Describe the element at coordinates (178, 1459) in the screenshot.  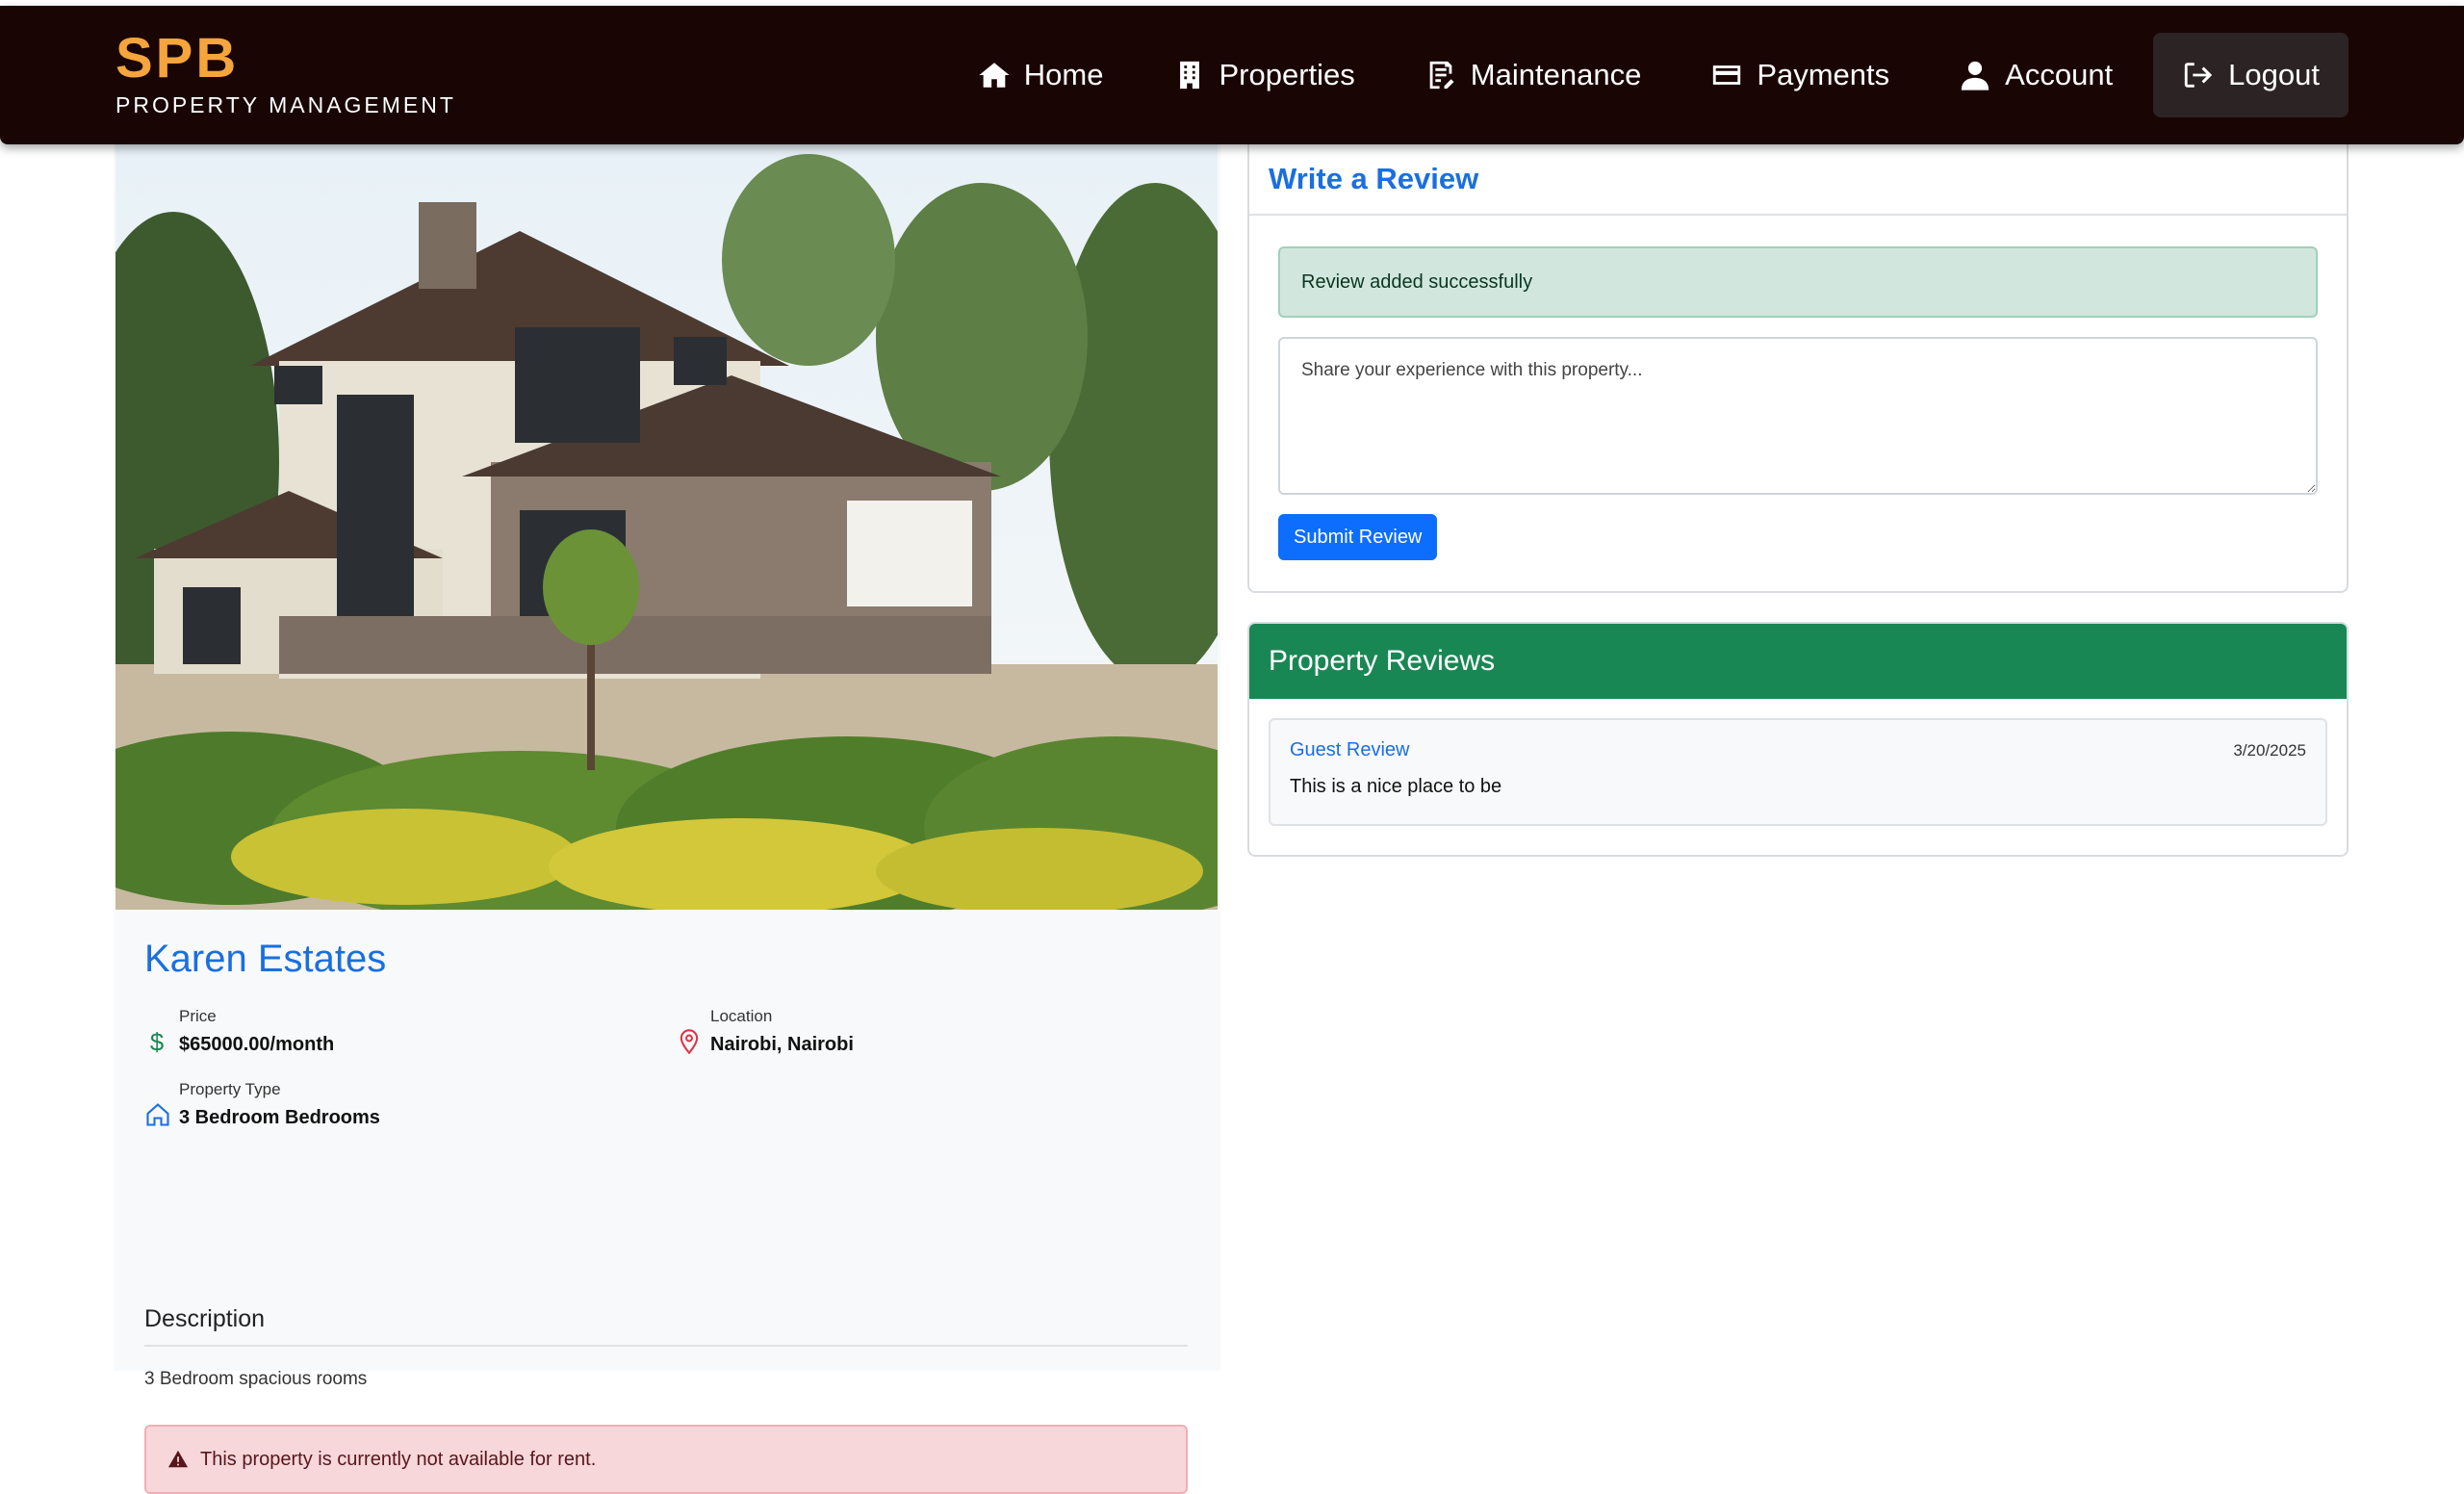
I see `warning-icon` at that location.